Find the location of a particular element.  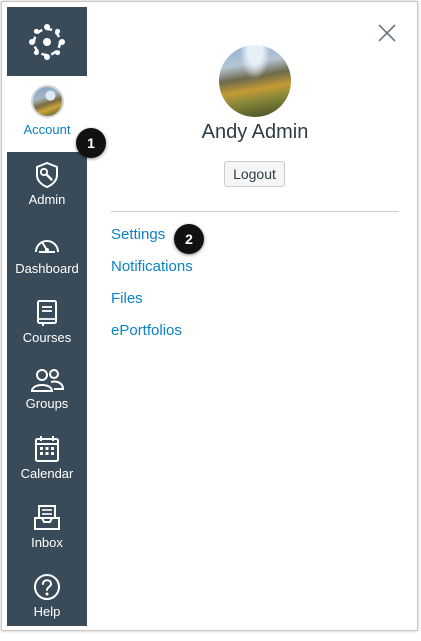

nav-item-groups: Groups is located at coordinates (47, 401).